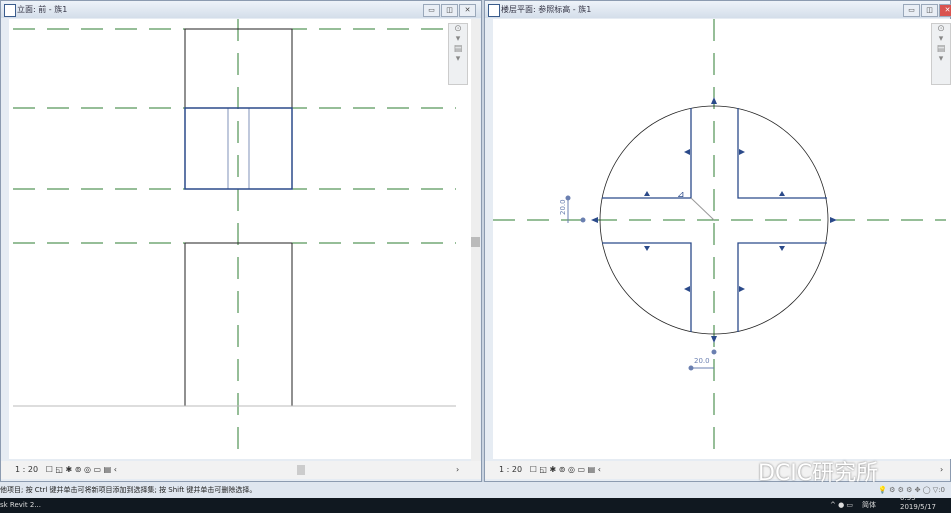 The image size is (951, 513). What do you see at coordinates (681, 195) in the screenshot?
I see `dimension-lock-icon: ⊿` at bounding box center [681, 195].